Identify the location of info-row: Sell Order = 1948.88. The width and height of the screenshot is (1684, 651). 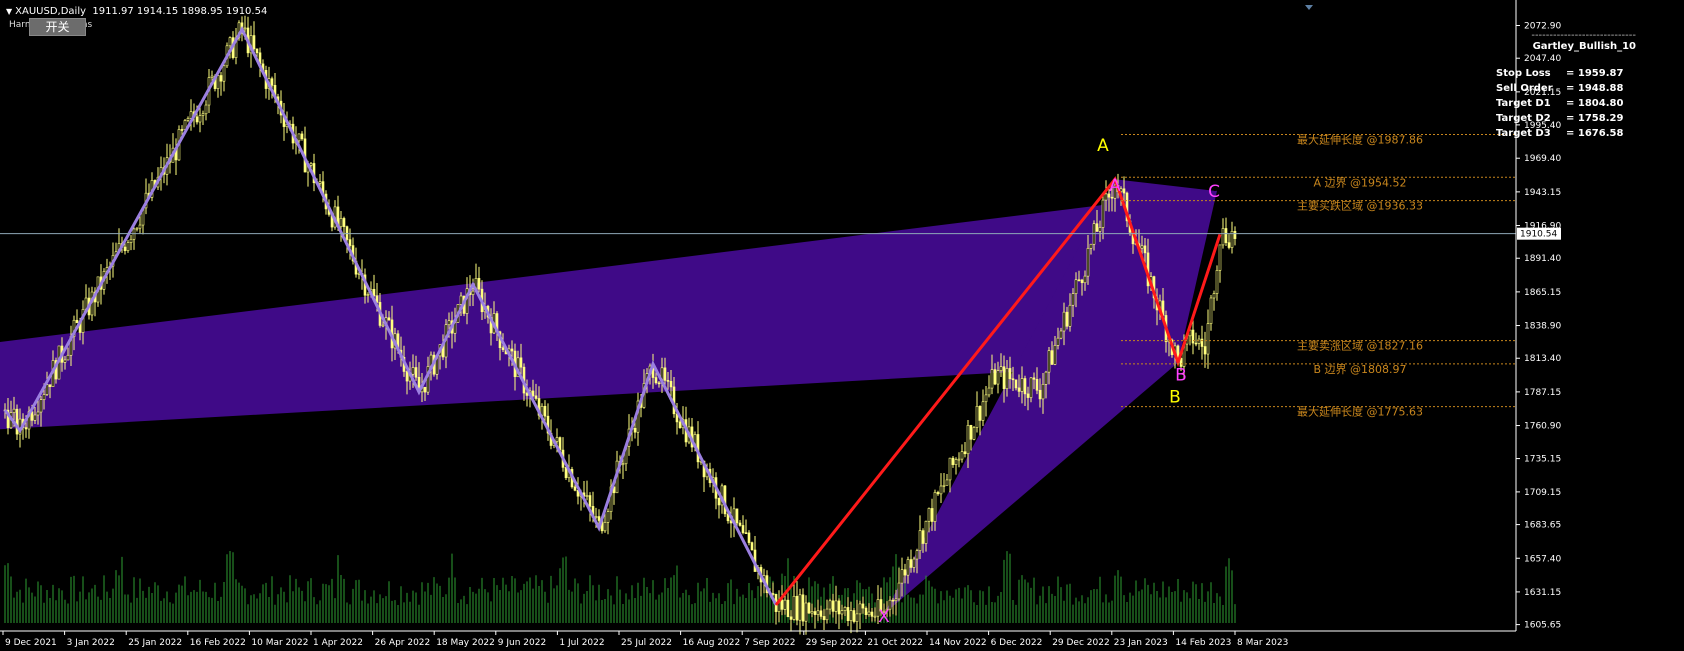
(1561, 88).